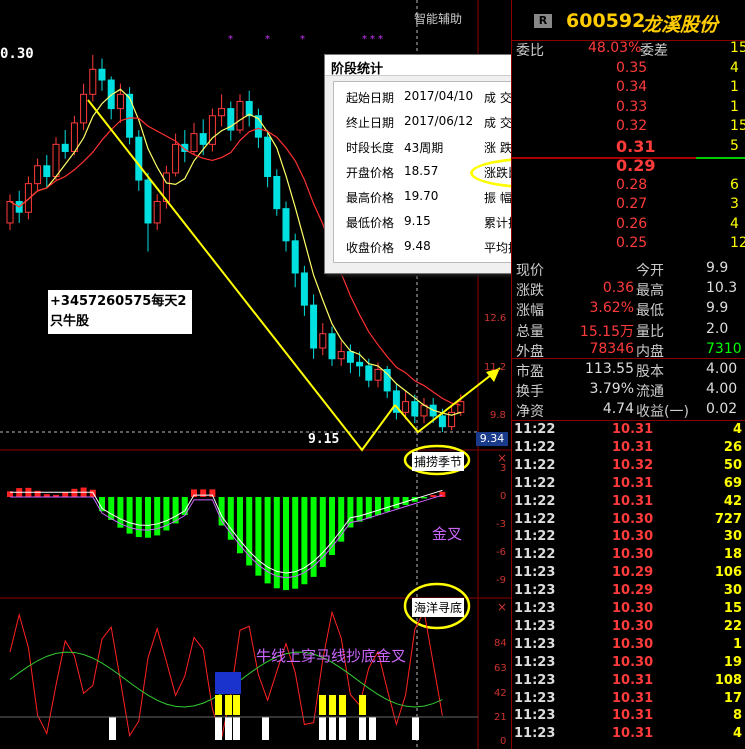 Image resolution: width=745 pixels, height=749 pixels. What do you see at coordinates (611, 389) in the screenshot?
I see `stat-value: 3.79%` at bounding box center [611, 389].